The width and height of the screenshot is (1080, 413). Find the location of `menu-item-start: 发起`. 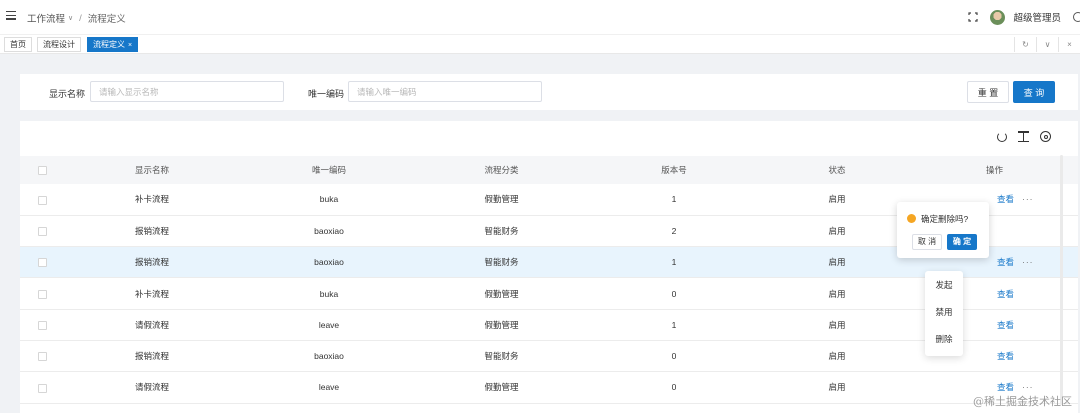

menu-item-start: 发起 is located at coordinates (944, 285).